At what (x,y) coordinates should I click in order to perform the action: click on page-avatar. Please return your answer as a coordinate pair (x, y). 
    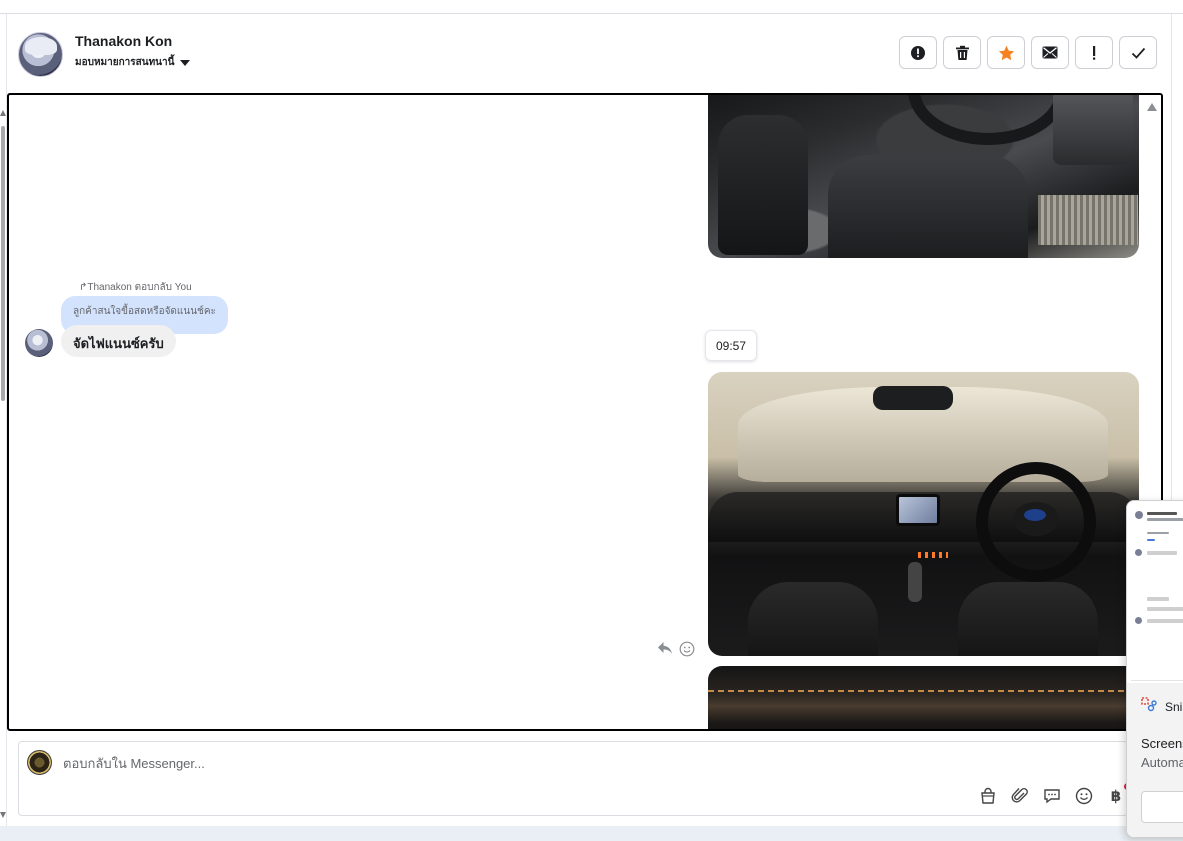
    Looking at the image, I should click on (39, 762).